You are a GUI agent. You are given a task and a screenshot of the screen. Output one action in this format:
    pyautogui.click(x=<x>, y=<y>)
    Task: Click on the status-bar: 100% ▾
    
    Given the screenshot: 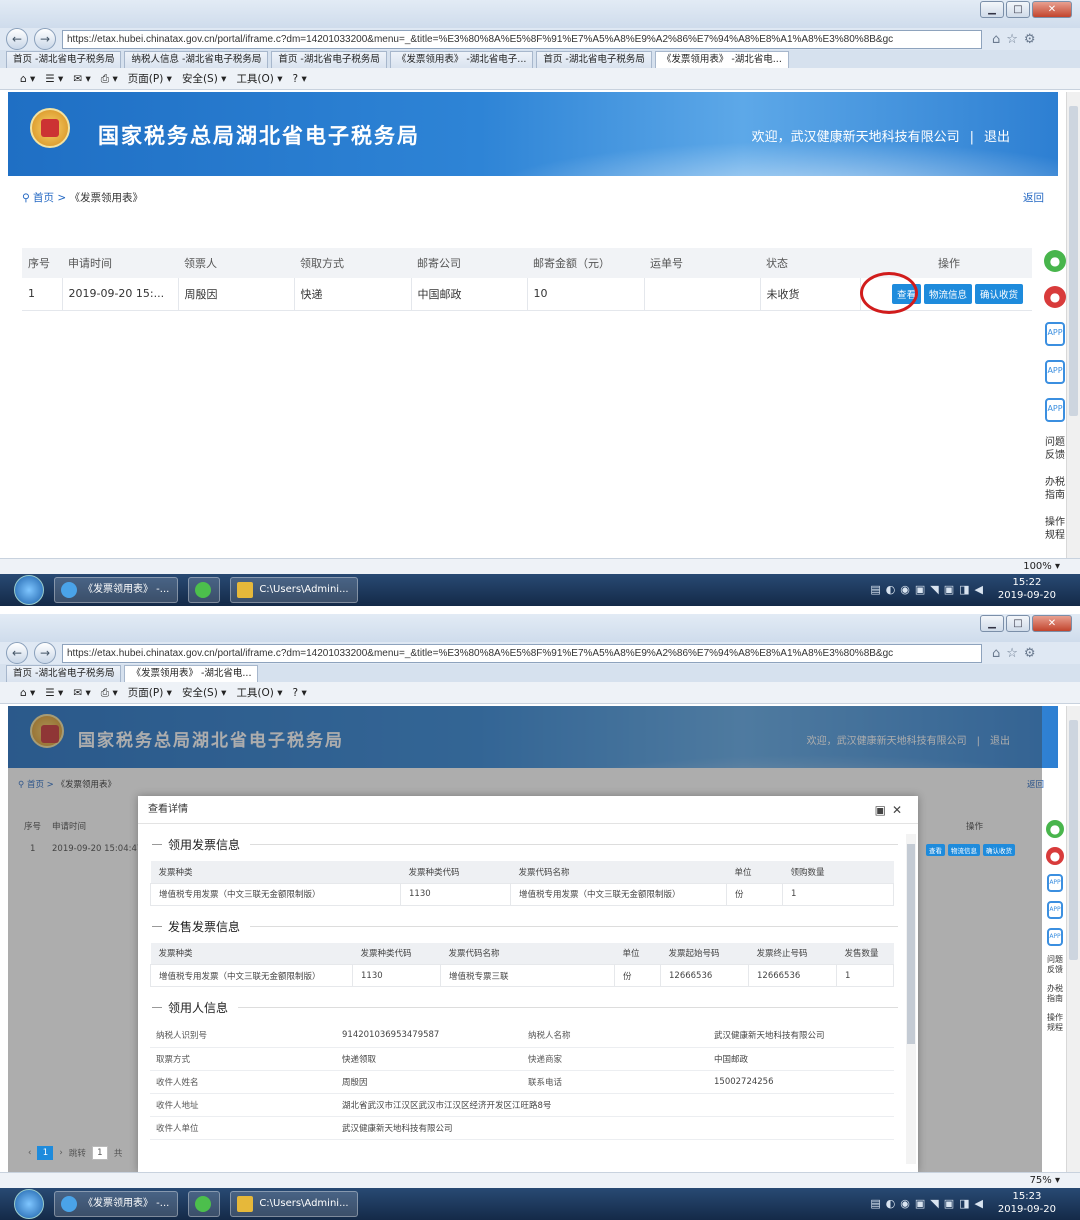 What is the action you would take?
    pyautogui.click(x=540, y=566)
    